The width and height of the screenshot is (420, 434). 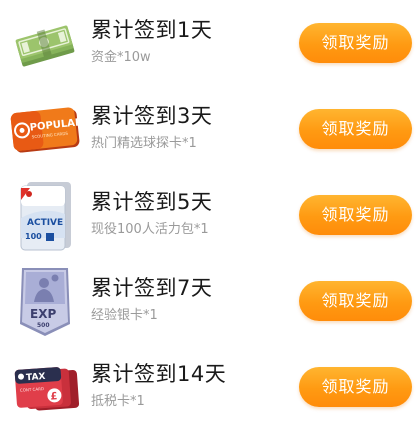 What do you see at coordinates (45, 129) in the screenshot?
I see `popular-scouting-card-icon: POPULAR SCOUTING CARDS` at bounding box center [45, 129].